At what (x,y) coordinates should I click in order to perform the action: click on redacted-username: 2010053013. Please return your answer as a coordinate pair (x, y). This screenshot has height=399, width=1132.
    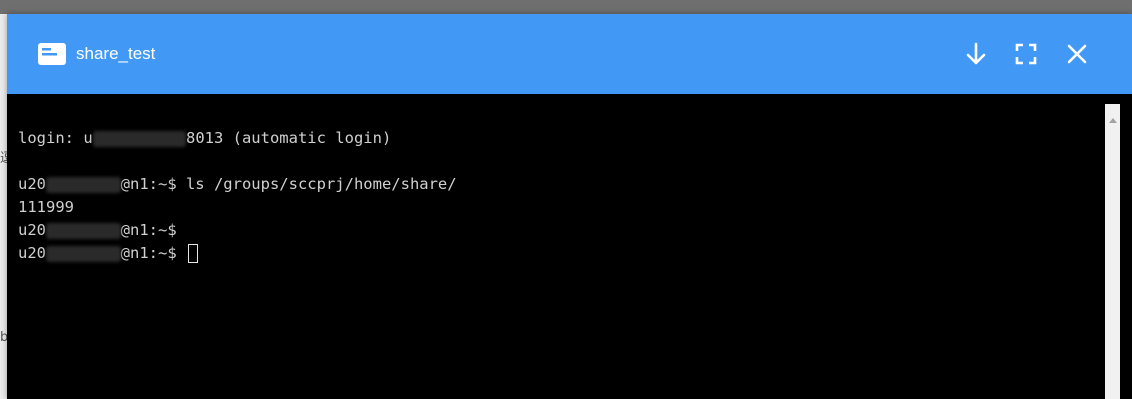
    Looking at the image, I should click on (139, 138).